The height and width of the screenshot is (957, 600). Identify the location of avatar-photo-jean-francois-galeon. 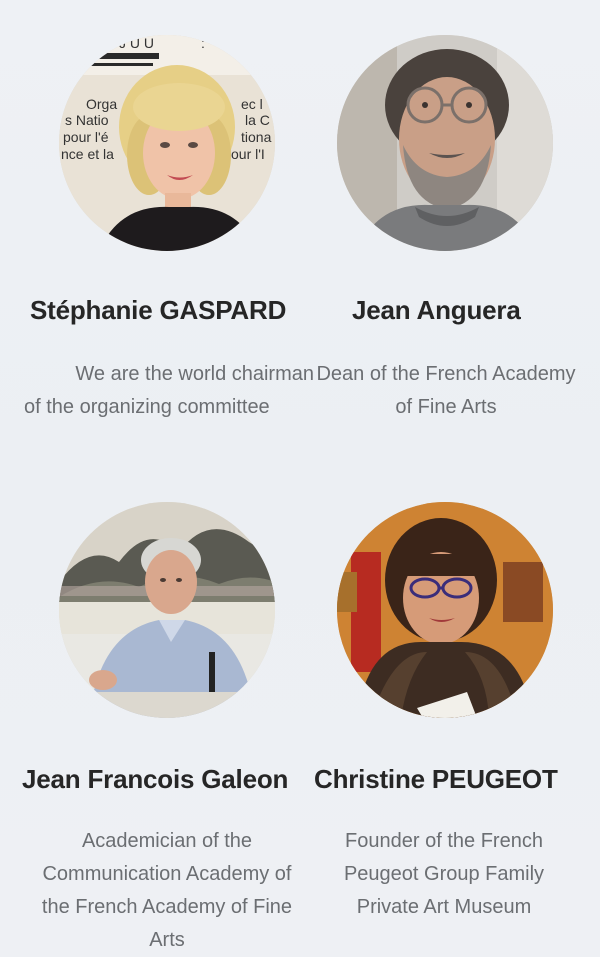
(167, 610).